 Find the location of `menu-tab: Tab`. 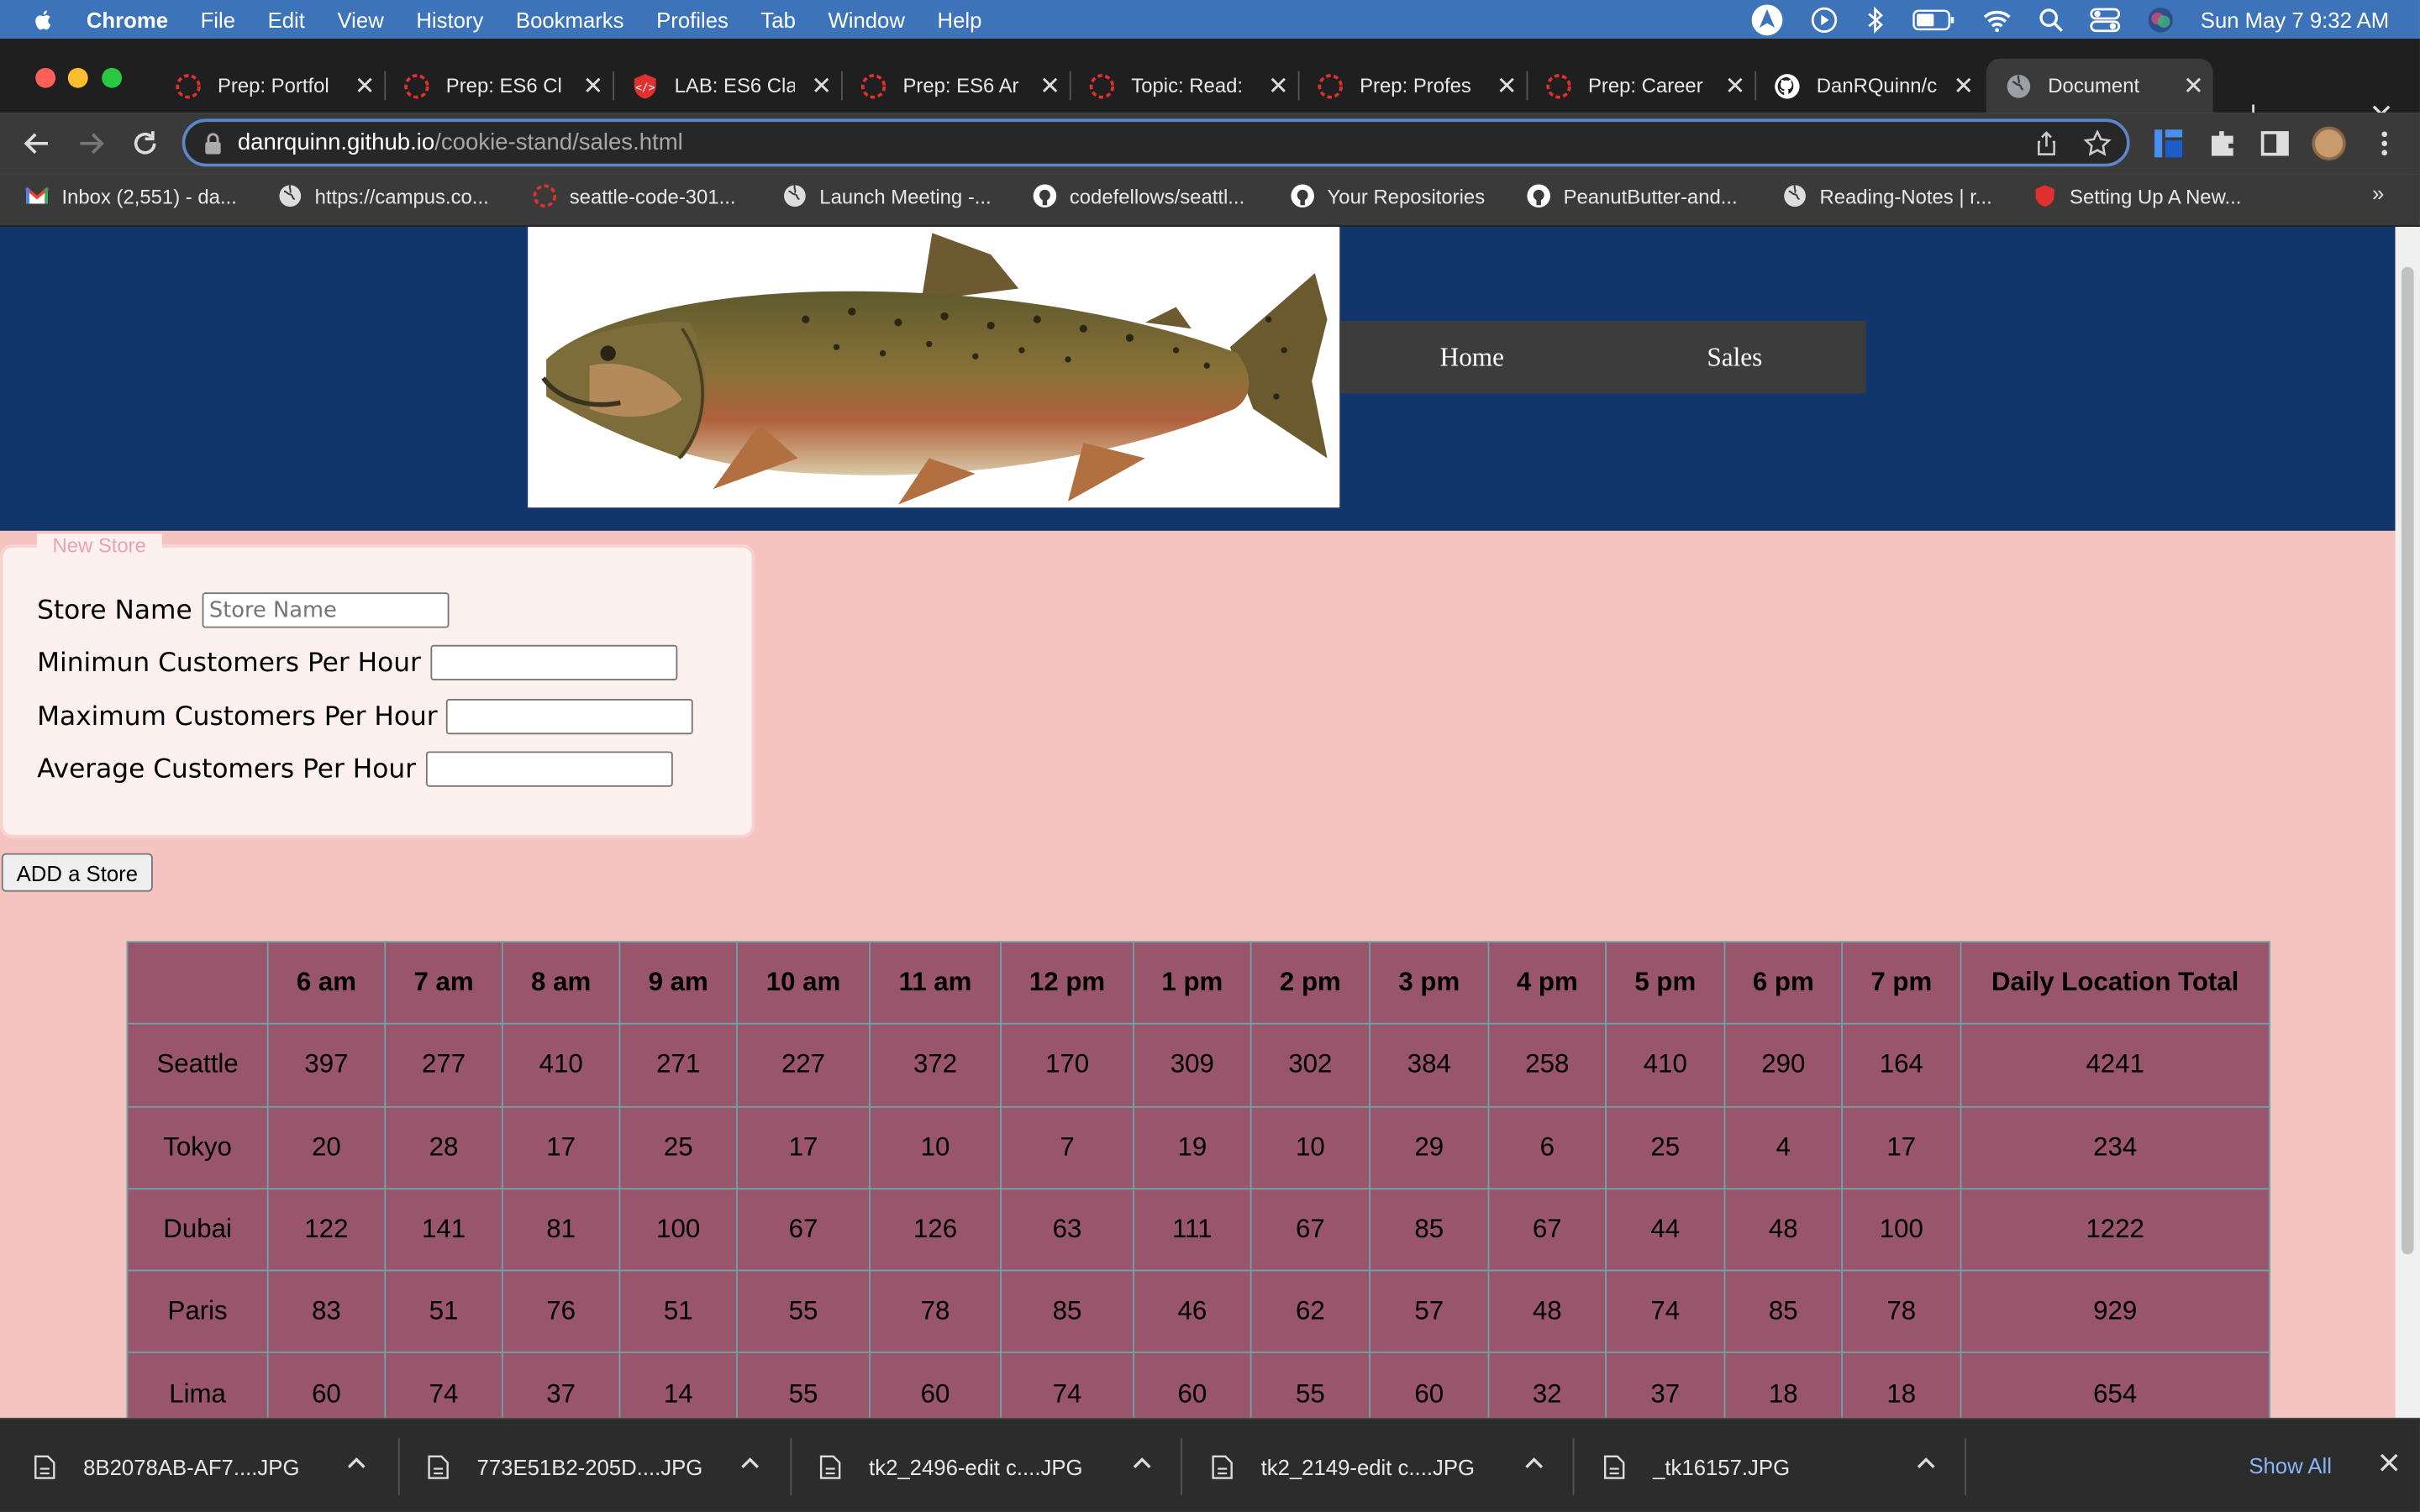

menu-tab: Tab is located at coordinates (778, 19).